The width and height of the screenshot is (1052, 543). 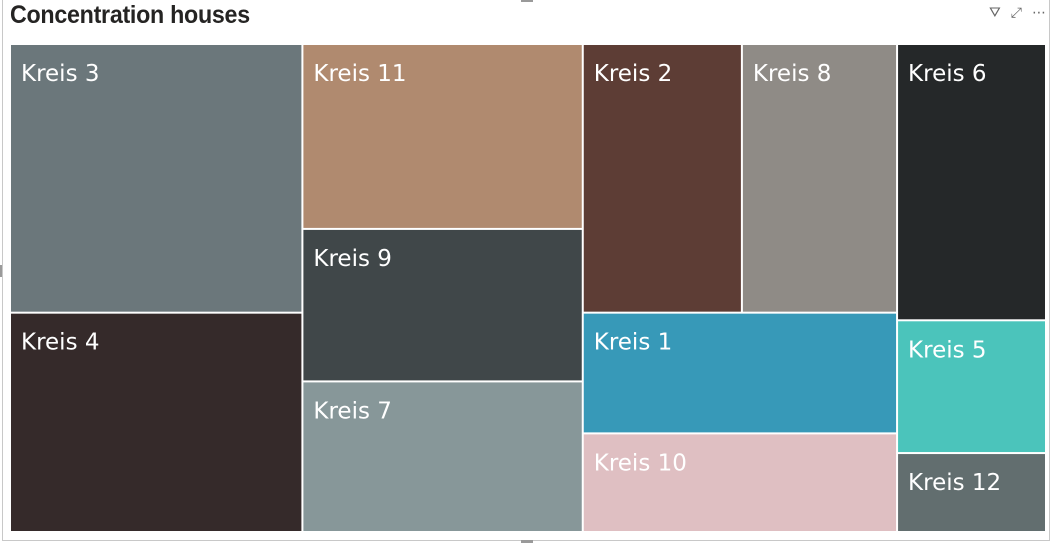 I want to click on treemap-tile-label: Kreis 6, so click(x=947, y=74).